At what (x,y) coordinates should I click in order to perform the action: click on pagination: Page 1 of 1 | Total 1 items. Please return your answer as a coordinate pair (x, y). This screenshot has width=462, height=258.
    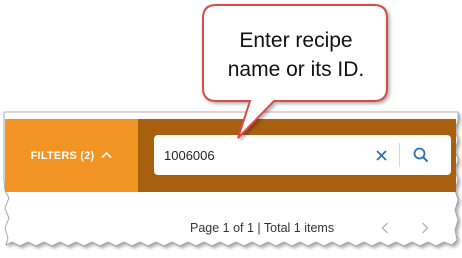
    Looking at the image, I should click on (262, 228).